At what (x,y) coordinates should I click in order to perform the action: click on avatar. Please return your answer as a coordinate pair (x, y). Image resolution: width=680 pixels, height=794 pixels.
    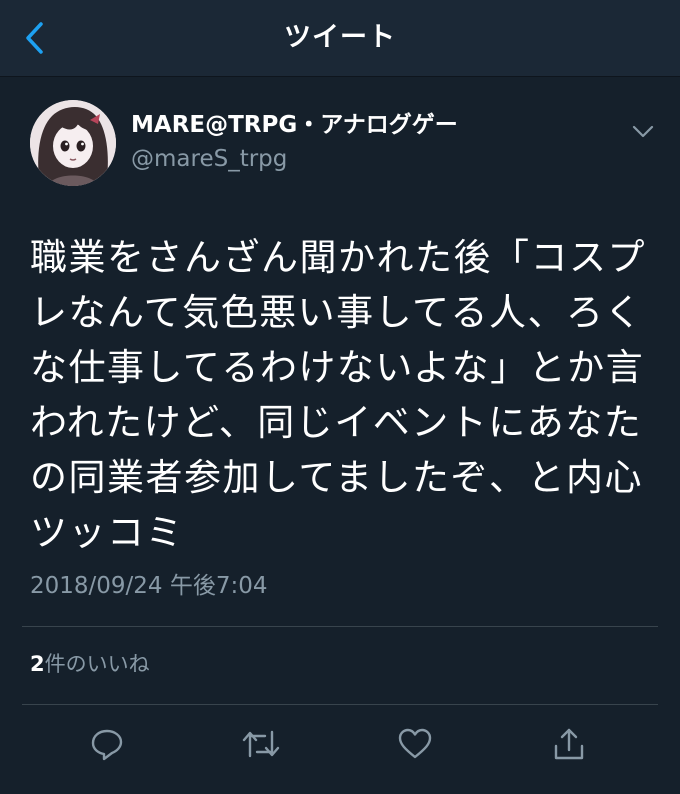
    Looking at the image, I should click on (73, 143).